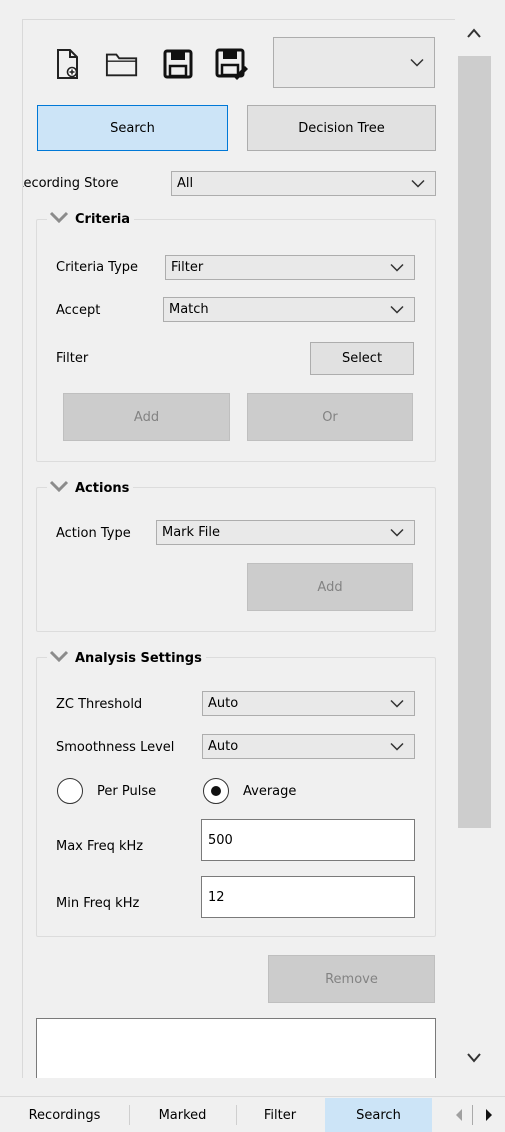 This screenshot has width=505, height=1132. I want to click on action-type-value: Mark File, so click(191, 532).